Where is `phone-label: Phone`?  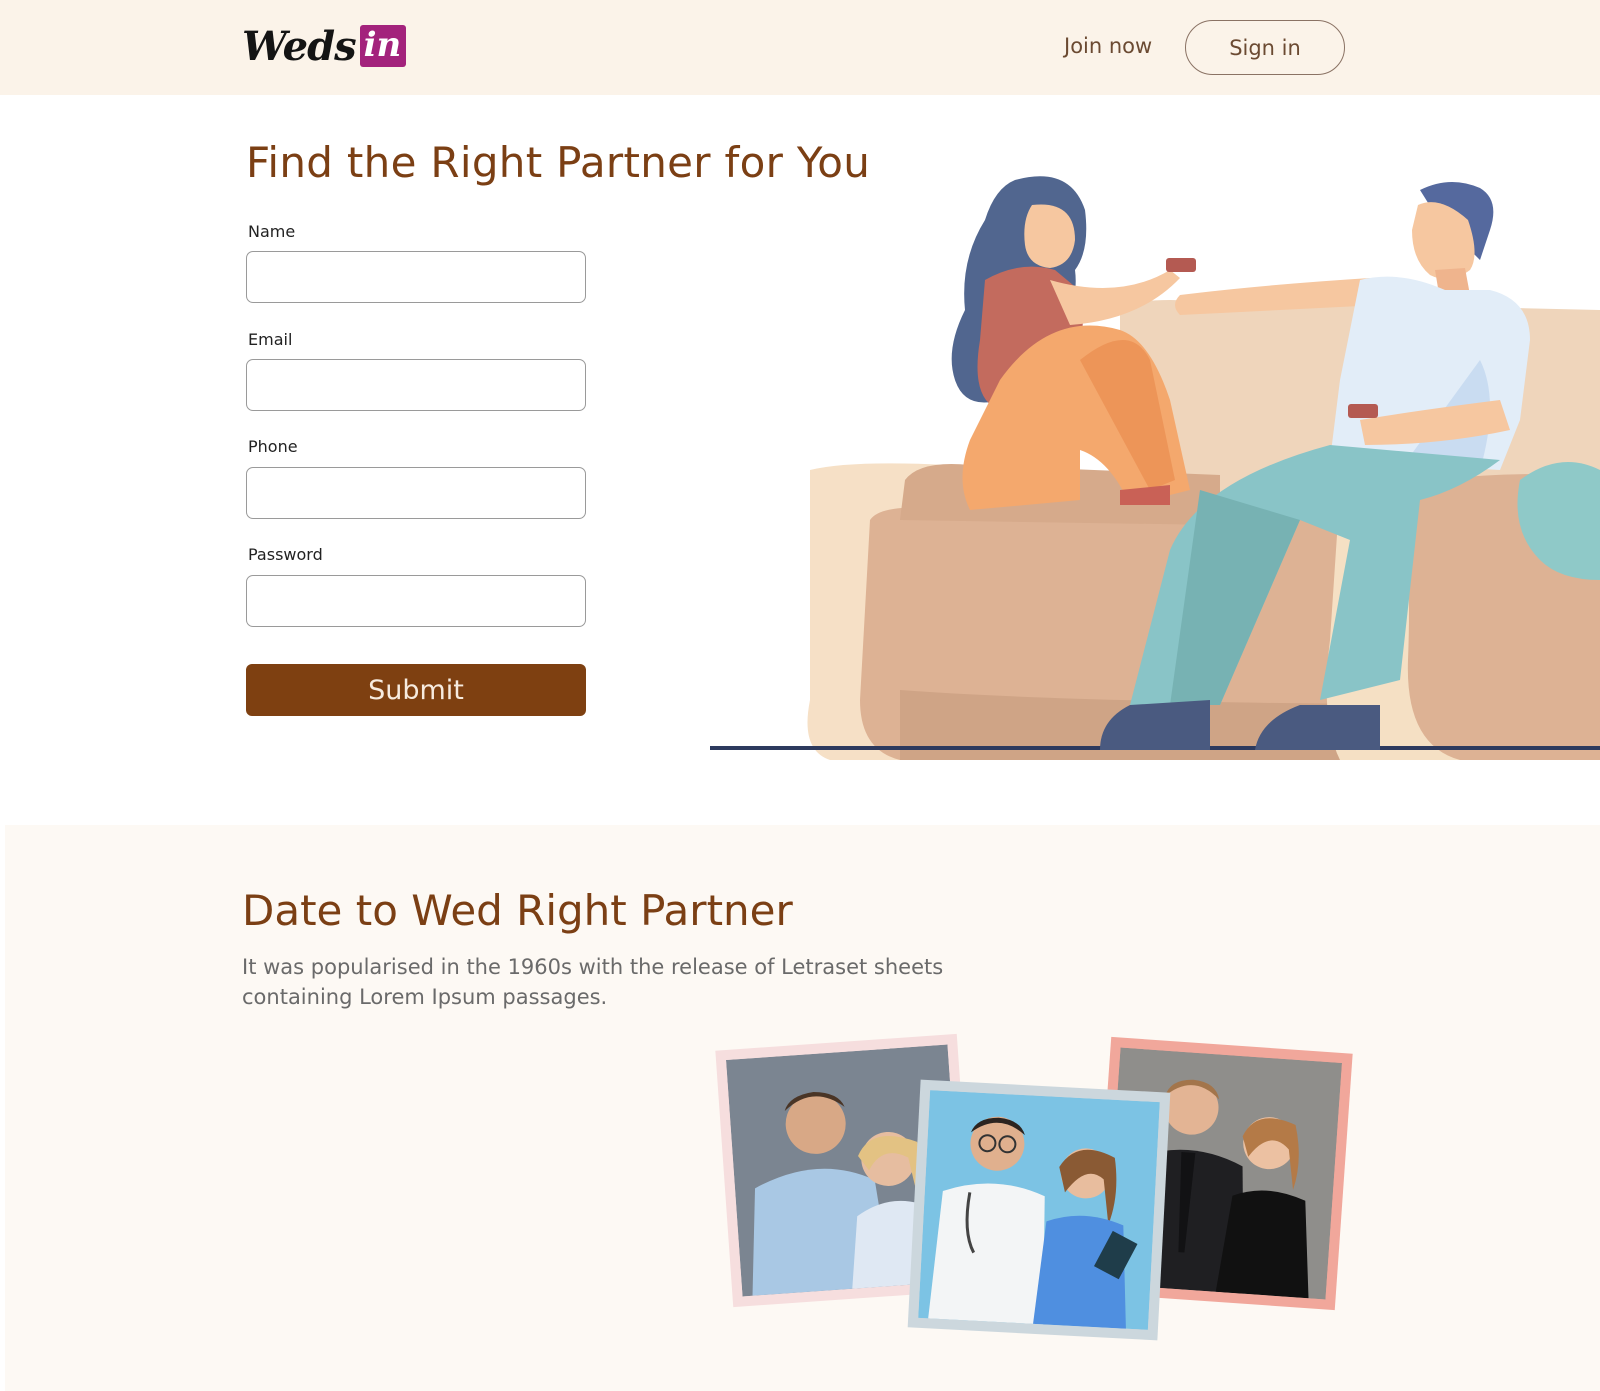
phone-label: Phone is located at coordinates (273, 446).